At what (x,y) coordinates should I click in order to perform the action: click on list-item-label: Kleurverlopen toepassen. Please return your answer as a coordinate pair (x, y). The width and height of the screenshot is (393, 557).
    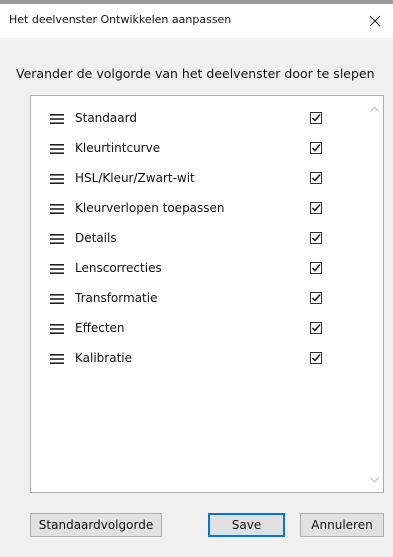
    Looking at the image, I should click on (150, 208).